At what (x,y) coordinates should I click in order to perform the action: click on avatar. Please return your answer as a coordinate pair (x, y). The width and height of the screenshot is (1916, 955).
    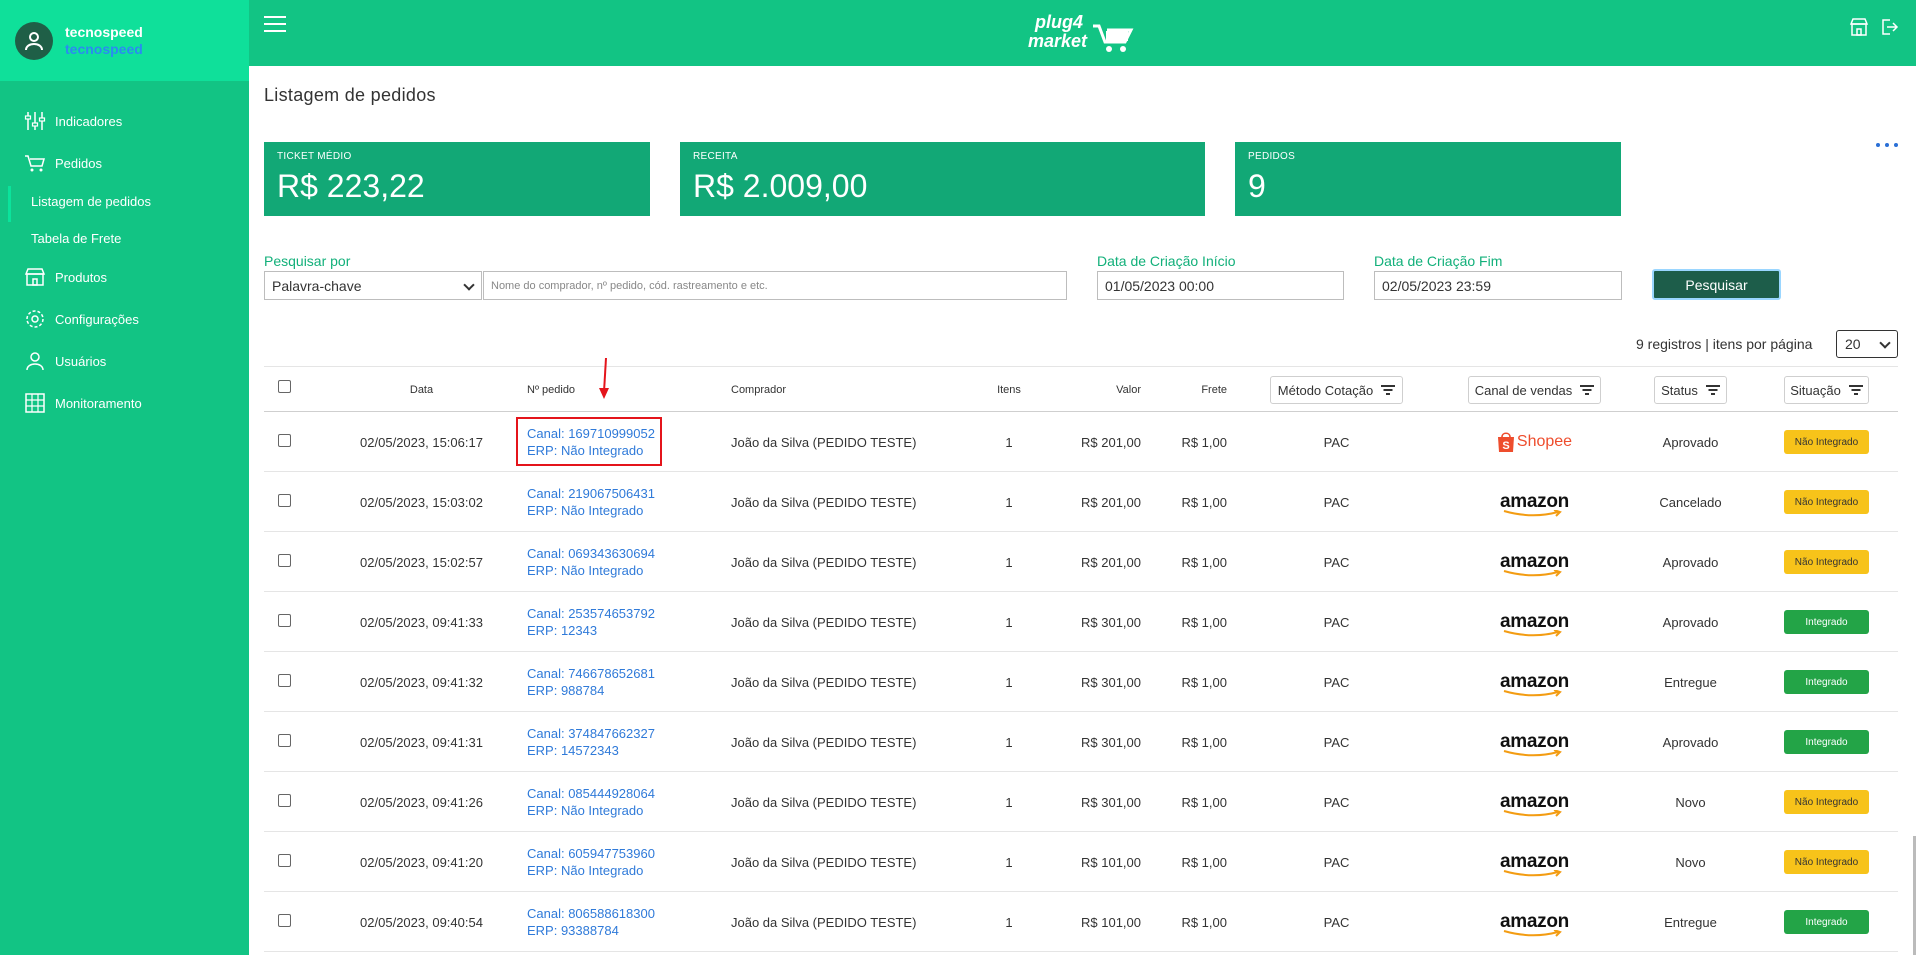
    Looking at the image, I should click on (34, 40).